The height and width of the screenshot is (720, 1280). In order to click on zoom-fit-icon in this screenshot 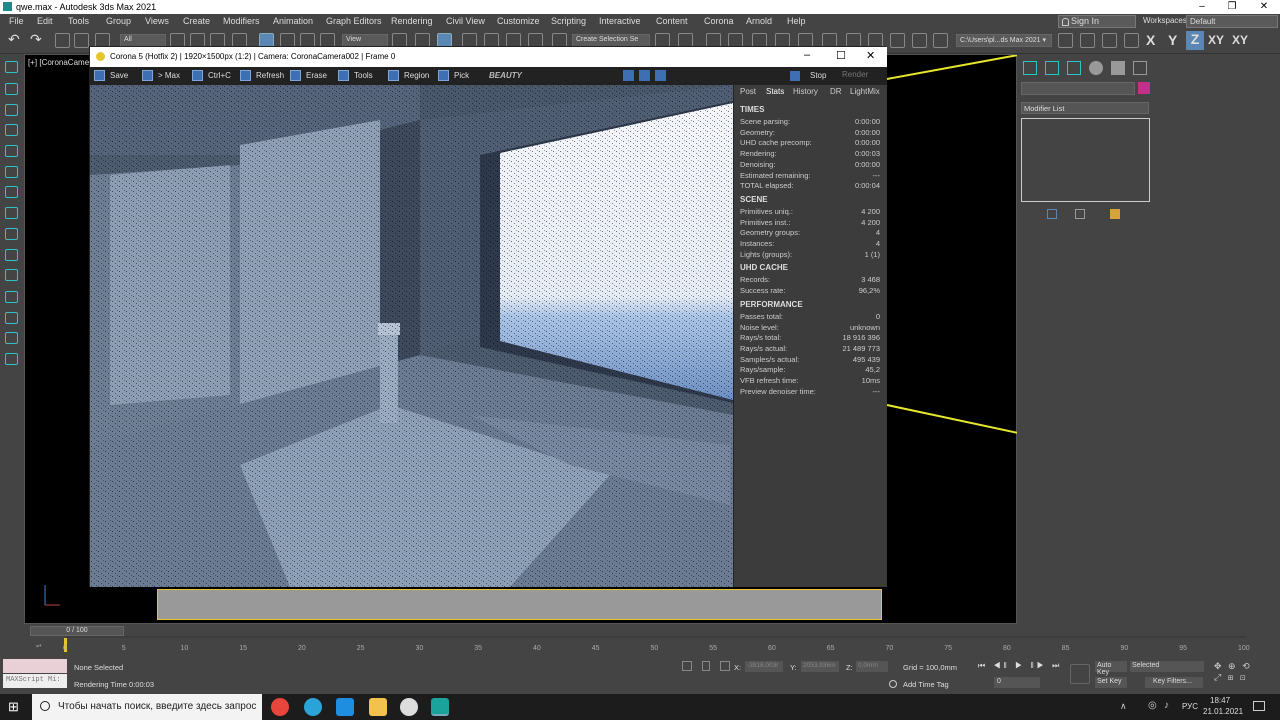, I will do `click(660, 75)`.